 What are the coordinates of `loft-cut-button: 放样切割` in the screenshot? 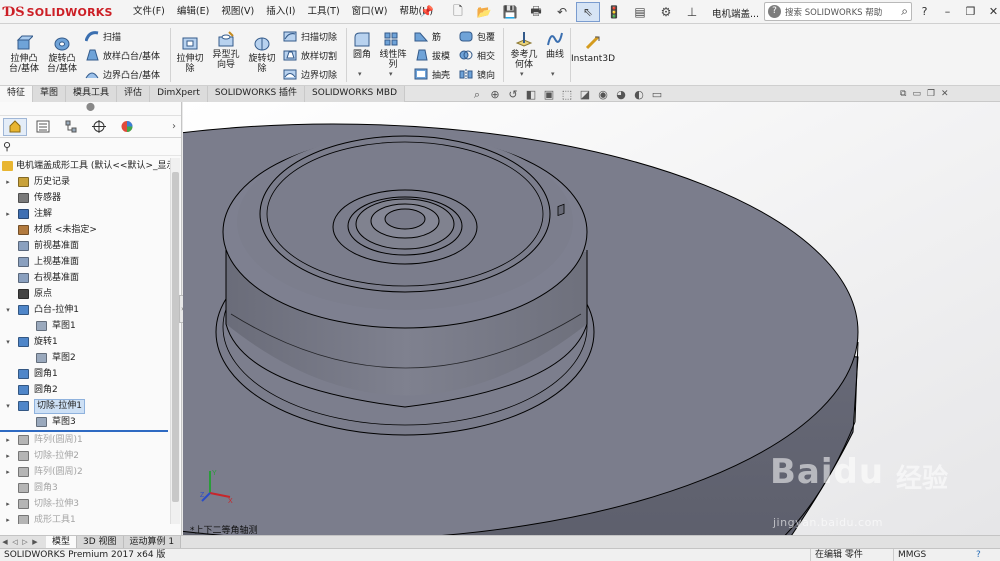 It's located at (309, 55).